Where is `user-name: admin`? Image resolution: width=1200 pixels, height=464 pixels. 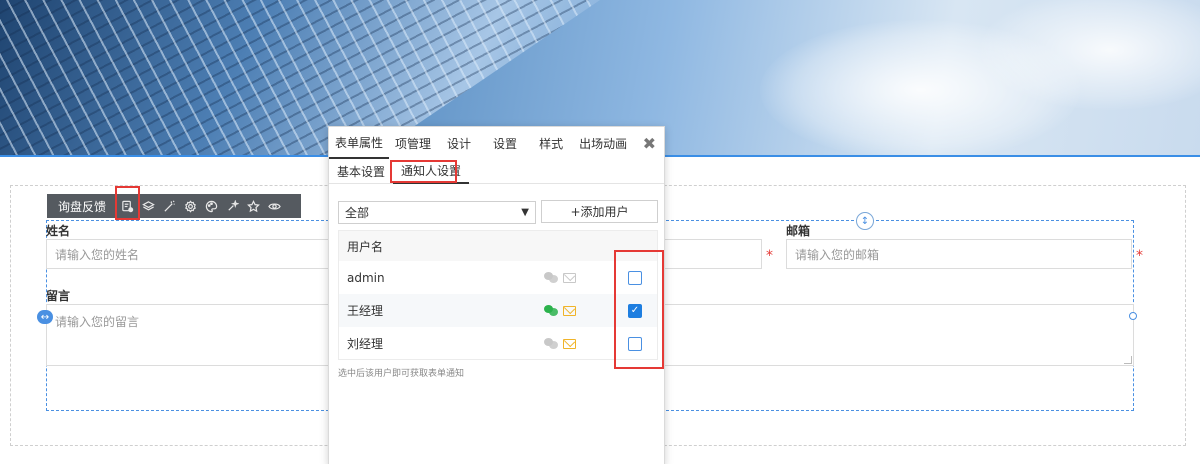 user-name: admin is located at coordinates (366, 277).